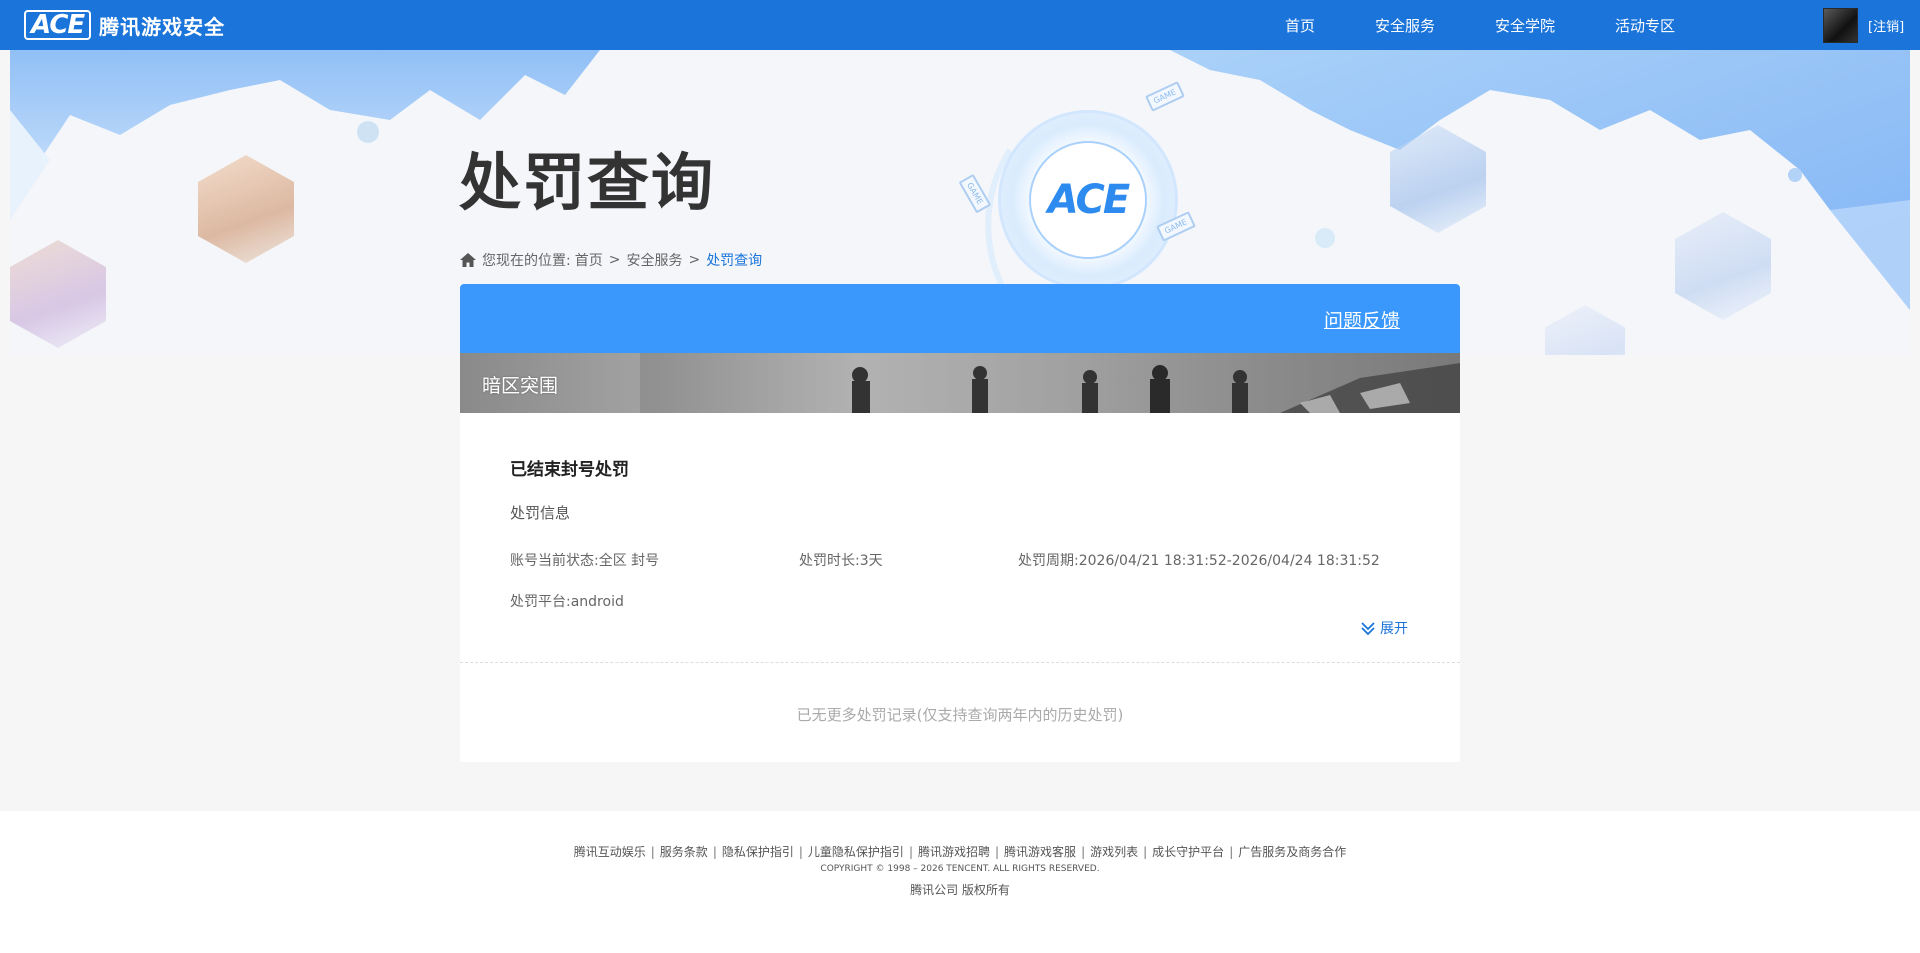 This screenshot has height=953, width=1920. Describe the element at coordinates (960, 25) in the screenshot. I see `top-navbar: ACE 腾讯游戏安全 首页 安全服务 安全学院 活动专区 [注销]` at that location.